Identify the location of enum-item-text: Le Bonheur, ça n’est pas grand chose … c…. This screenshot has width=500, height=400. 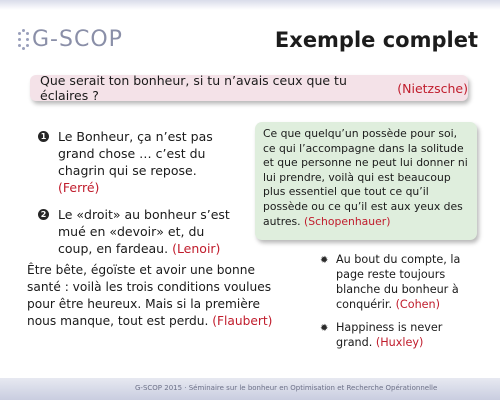
(135, 153).